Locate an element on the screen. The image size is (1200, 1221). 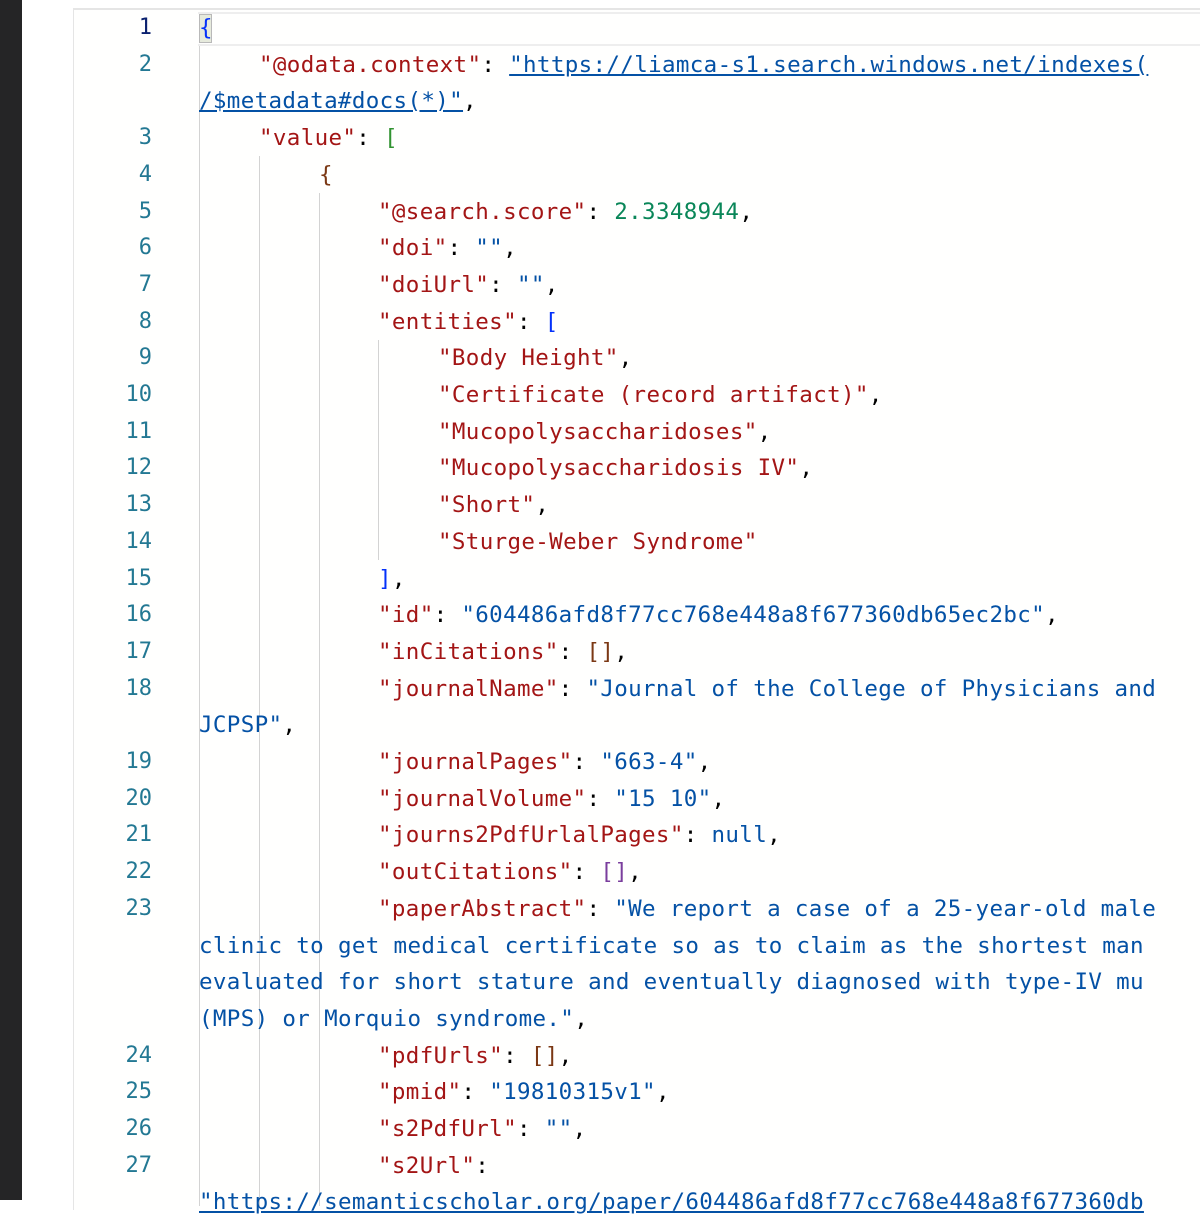
line-number: 10 is located at coordinates (139, 394).